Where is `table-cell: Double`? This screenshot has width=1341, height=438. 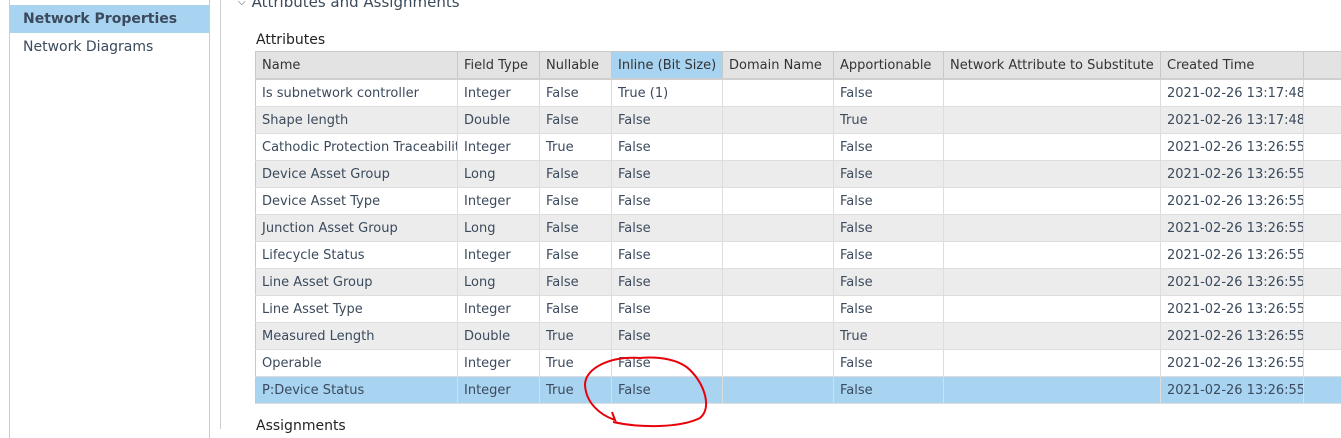
table-cell: Double is located at coordinates (499, 120).